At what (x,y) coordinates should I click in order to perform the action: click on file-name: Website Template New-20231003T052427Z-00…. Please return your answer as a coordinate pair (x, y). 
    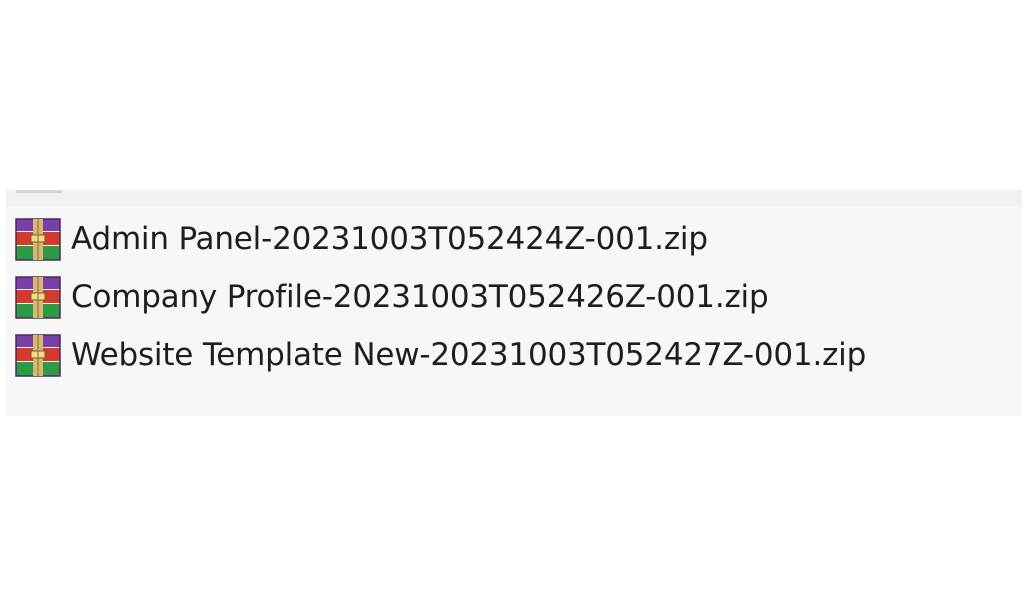
    Looking at the image, I should click on (469, 355).